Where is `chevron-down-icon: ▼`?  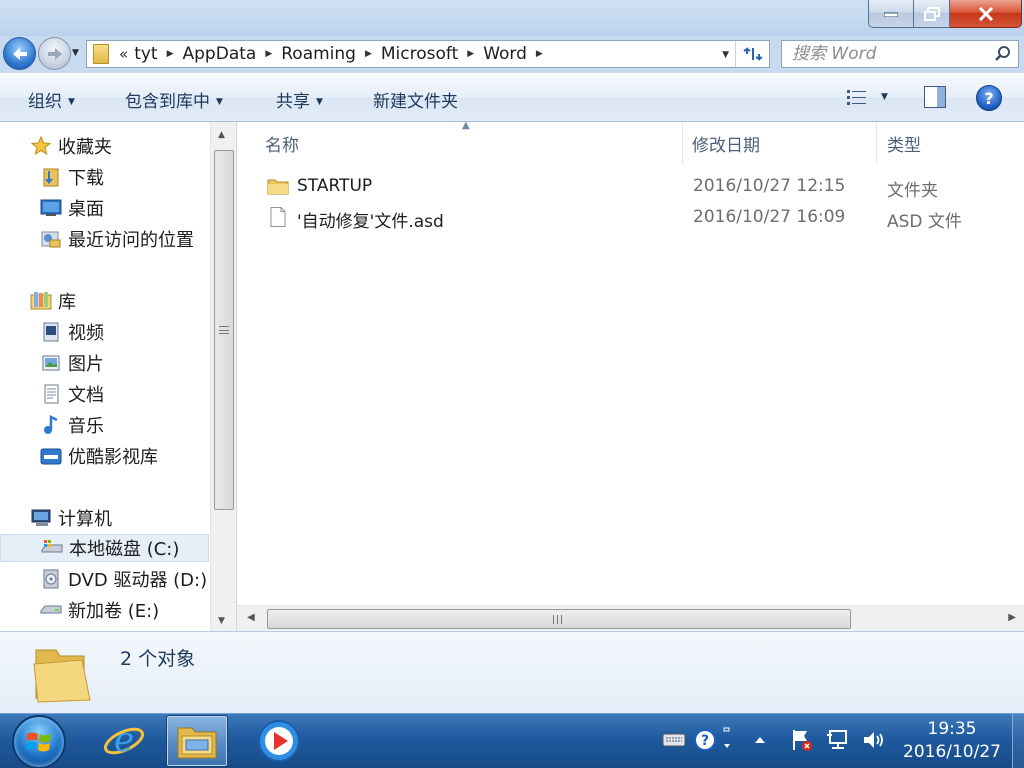 chevron-down-icon: ▼ is located at coordinates (71, 102).